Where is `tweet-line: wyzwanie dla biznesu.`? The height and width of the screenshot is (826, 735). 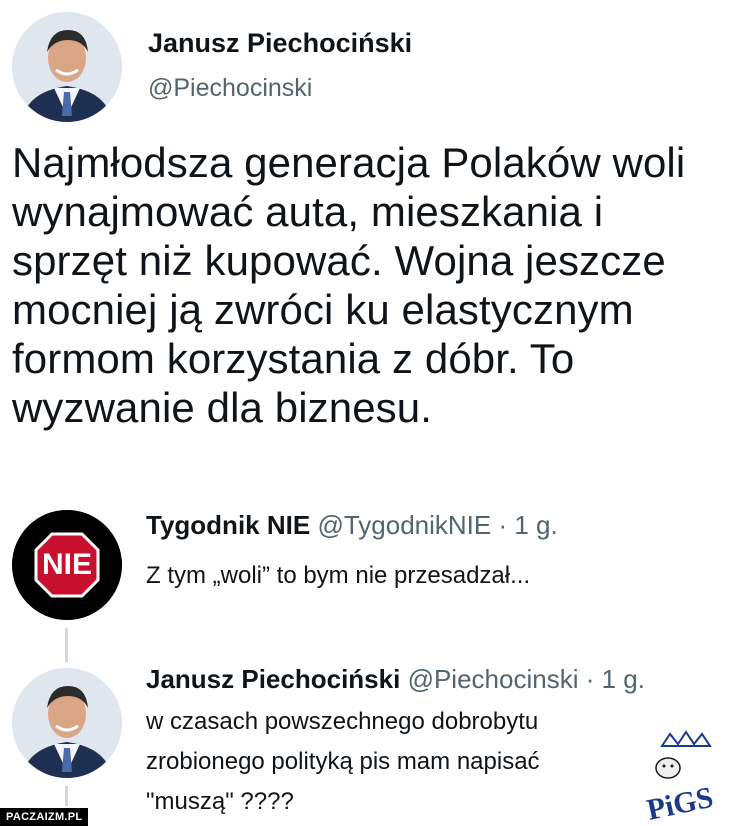 tweet-line: wyzwanie dla biznesu. is located at coordinates (222, 407).